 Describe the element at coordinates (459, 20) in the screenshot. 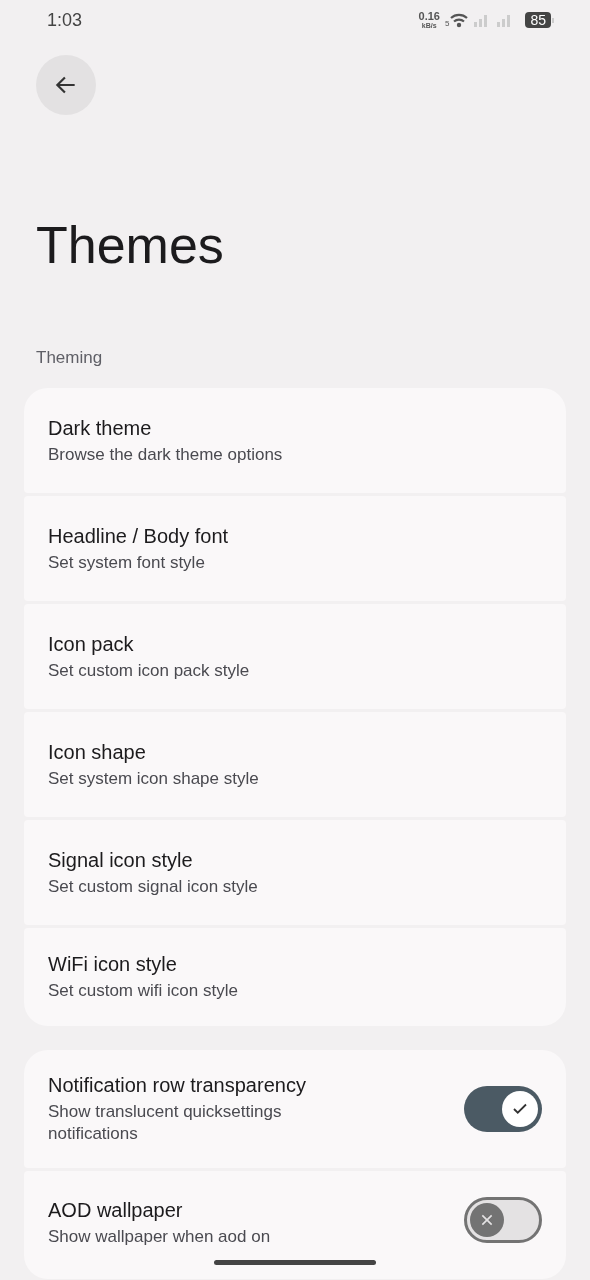

I see `wifi-icon` at that location.